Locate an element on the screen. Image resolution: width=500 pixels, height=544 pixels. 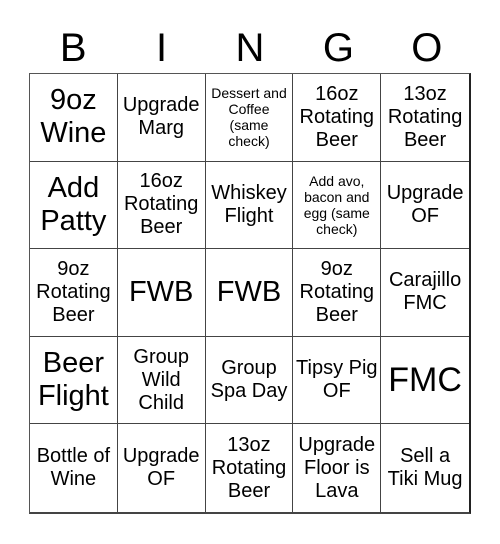
cell-text: Bottle of Wine is located at coordinates (73, 468).